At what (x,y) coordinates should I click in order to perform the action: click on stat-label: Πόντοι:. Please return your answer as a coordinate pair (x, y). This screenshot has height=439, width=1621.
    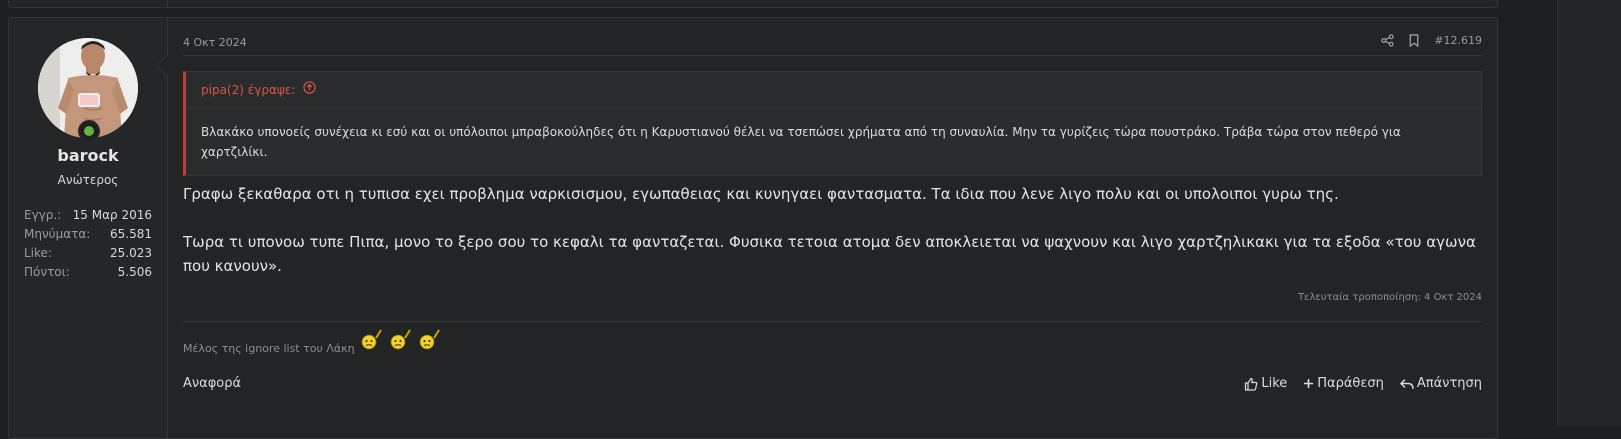
    Looking at the image, I should click on (47, 272).